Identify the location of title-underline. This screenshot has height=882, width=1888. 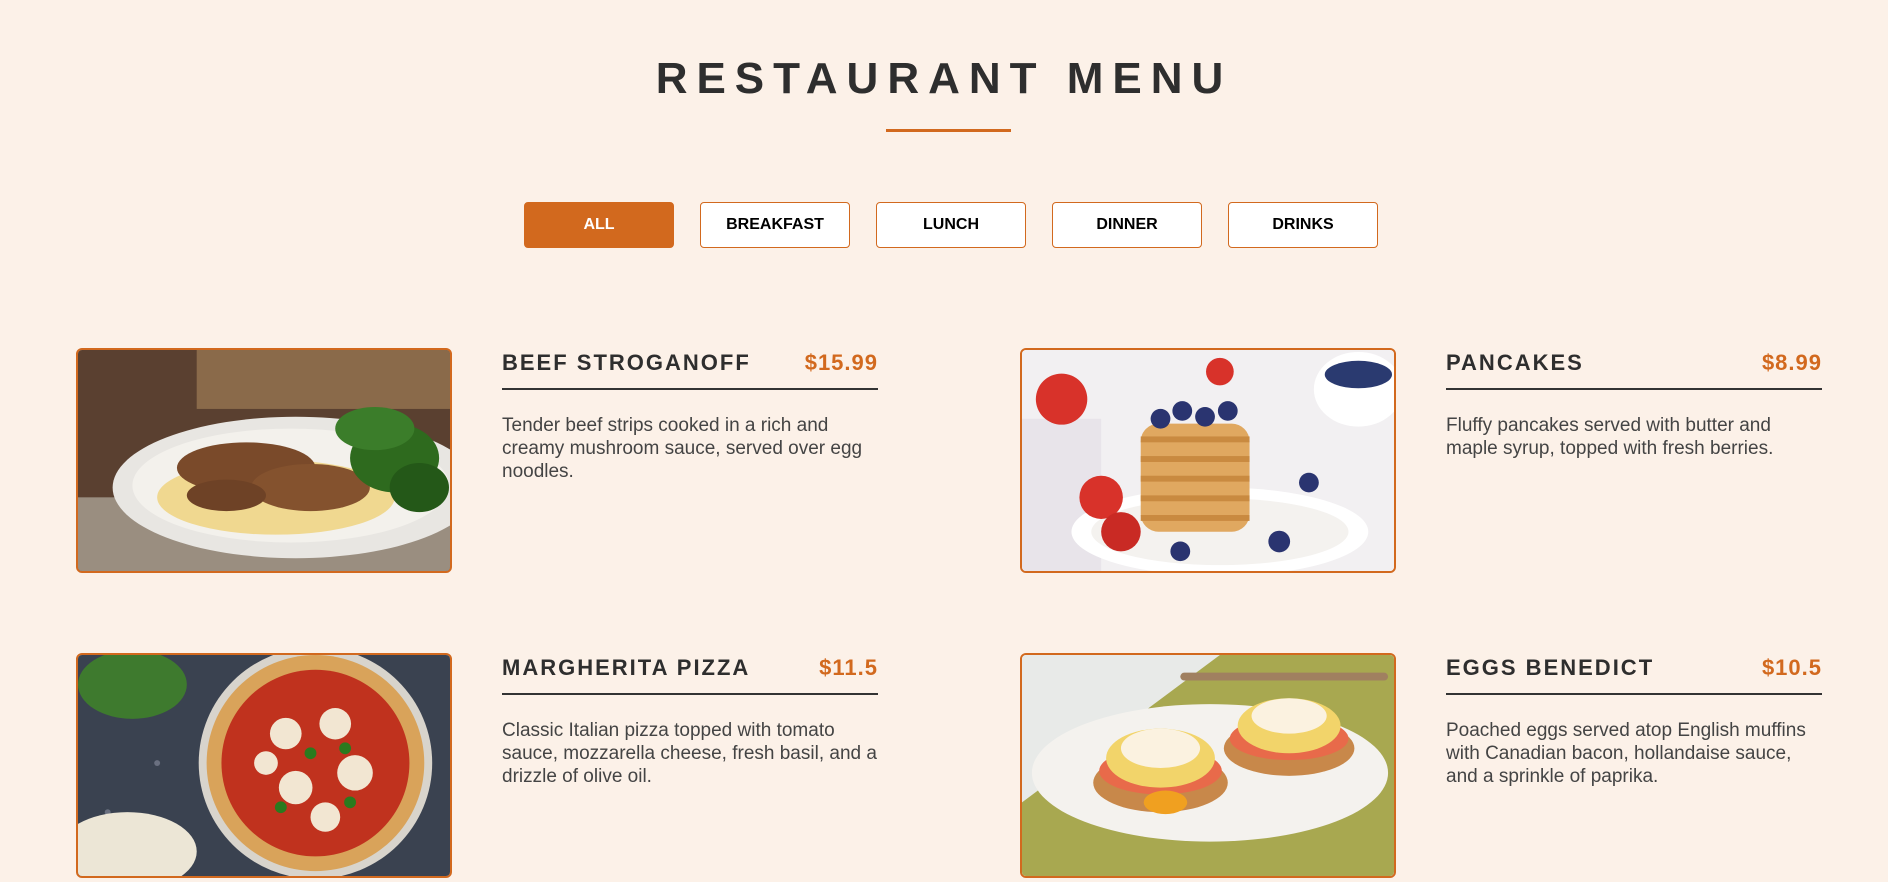
(948, 130).